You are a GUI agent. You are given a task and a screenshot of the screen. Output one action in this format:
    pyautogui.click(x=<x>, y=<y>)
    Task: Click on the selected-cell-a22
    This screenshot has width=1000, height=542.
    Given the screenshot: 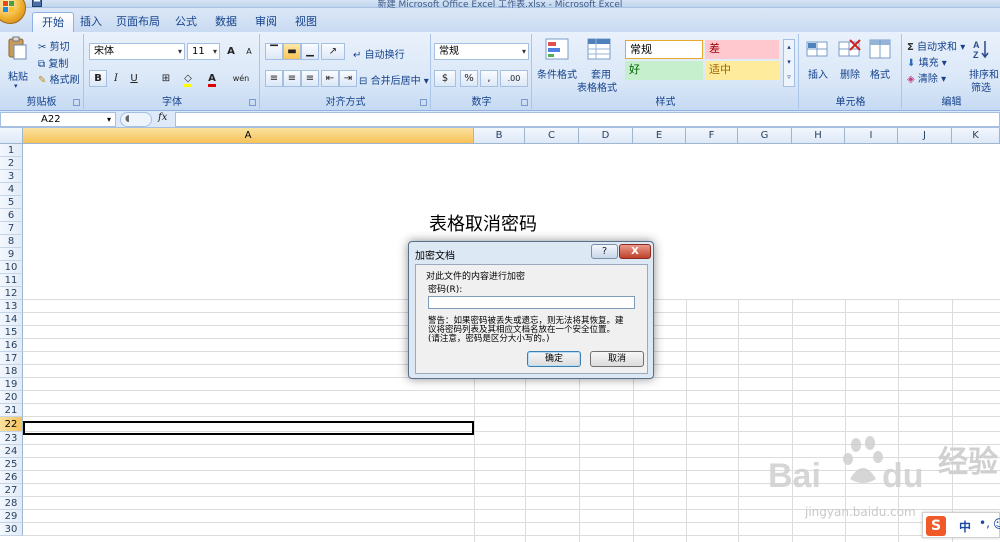 What is the action you would take?
    pyautogui.click(x=248, y=428)
    